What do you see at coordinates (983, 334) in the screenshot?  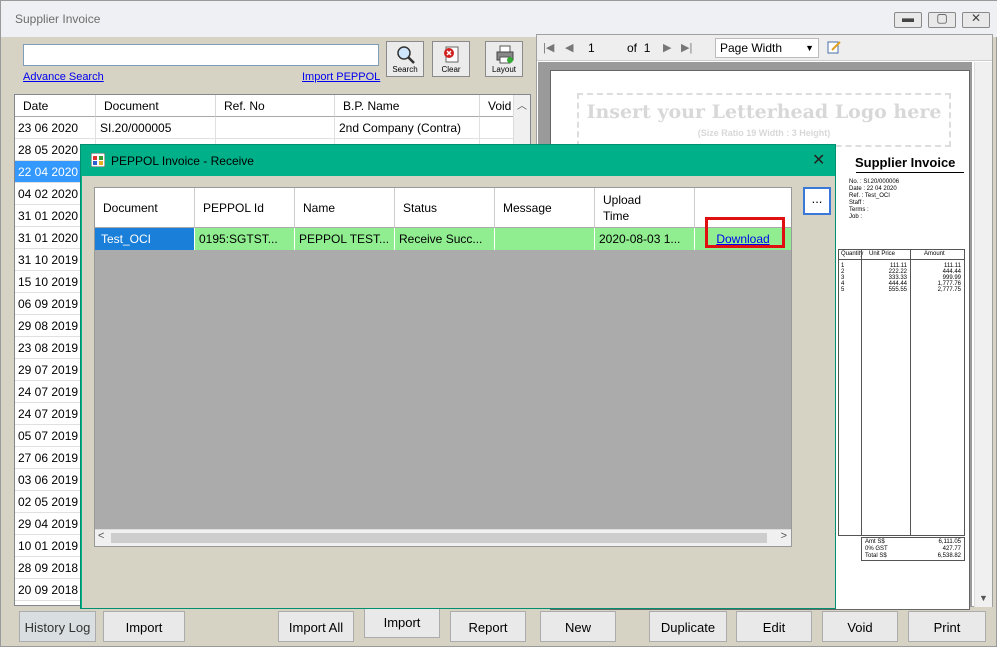 I see `preview-vertical-scrollbar: ▼` at bounding box center [983, 334].